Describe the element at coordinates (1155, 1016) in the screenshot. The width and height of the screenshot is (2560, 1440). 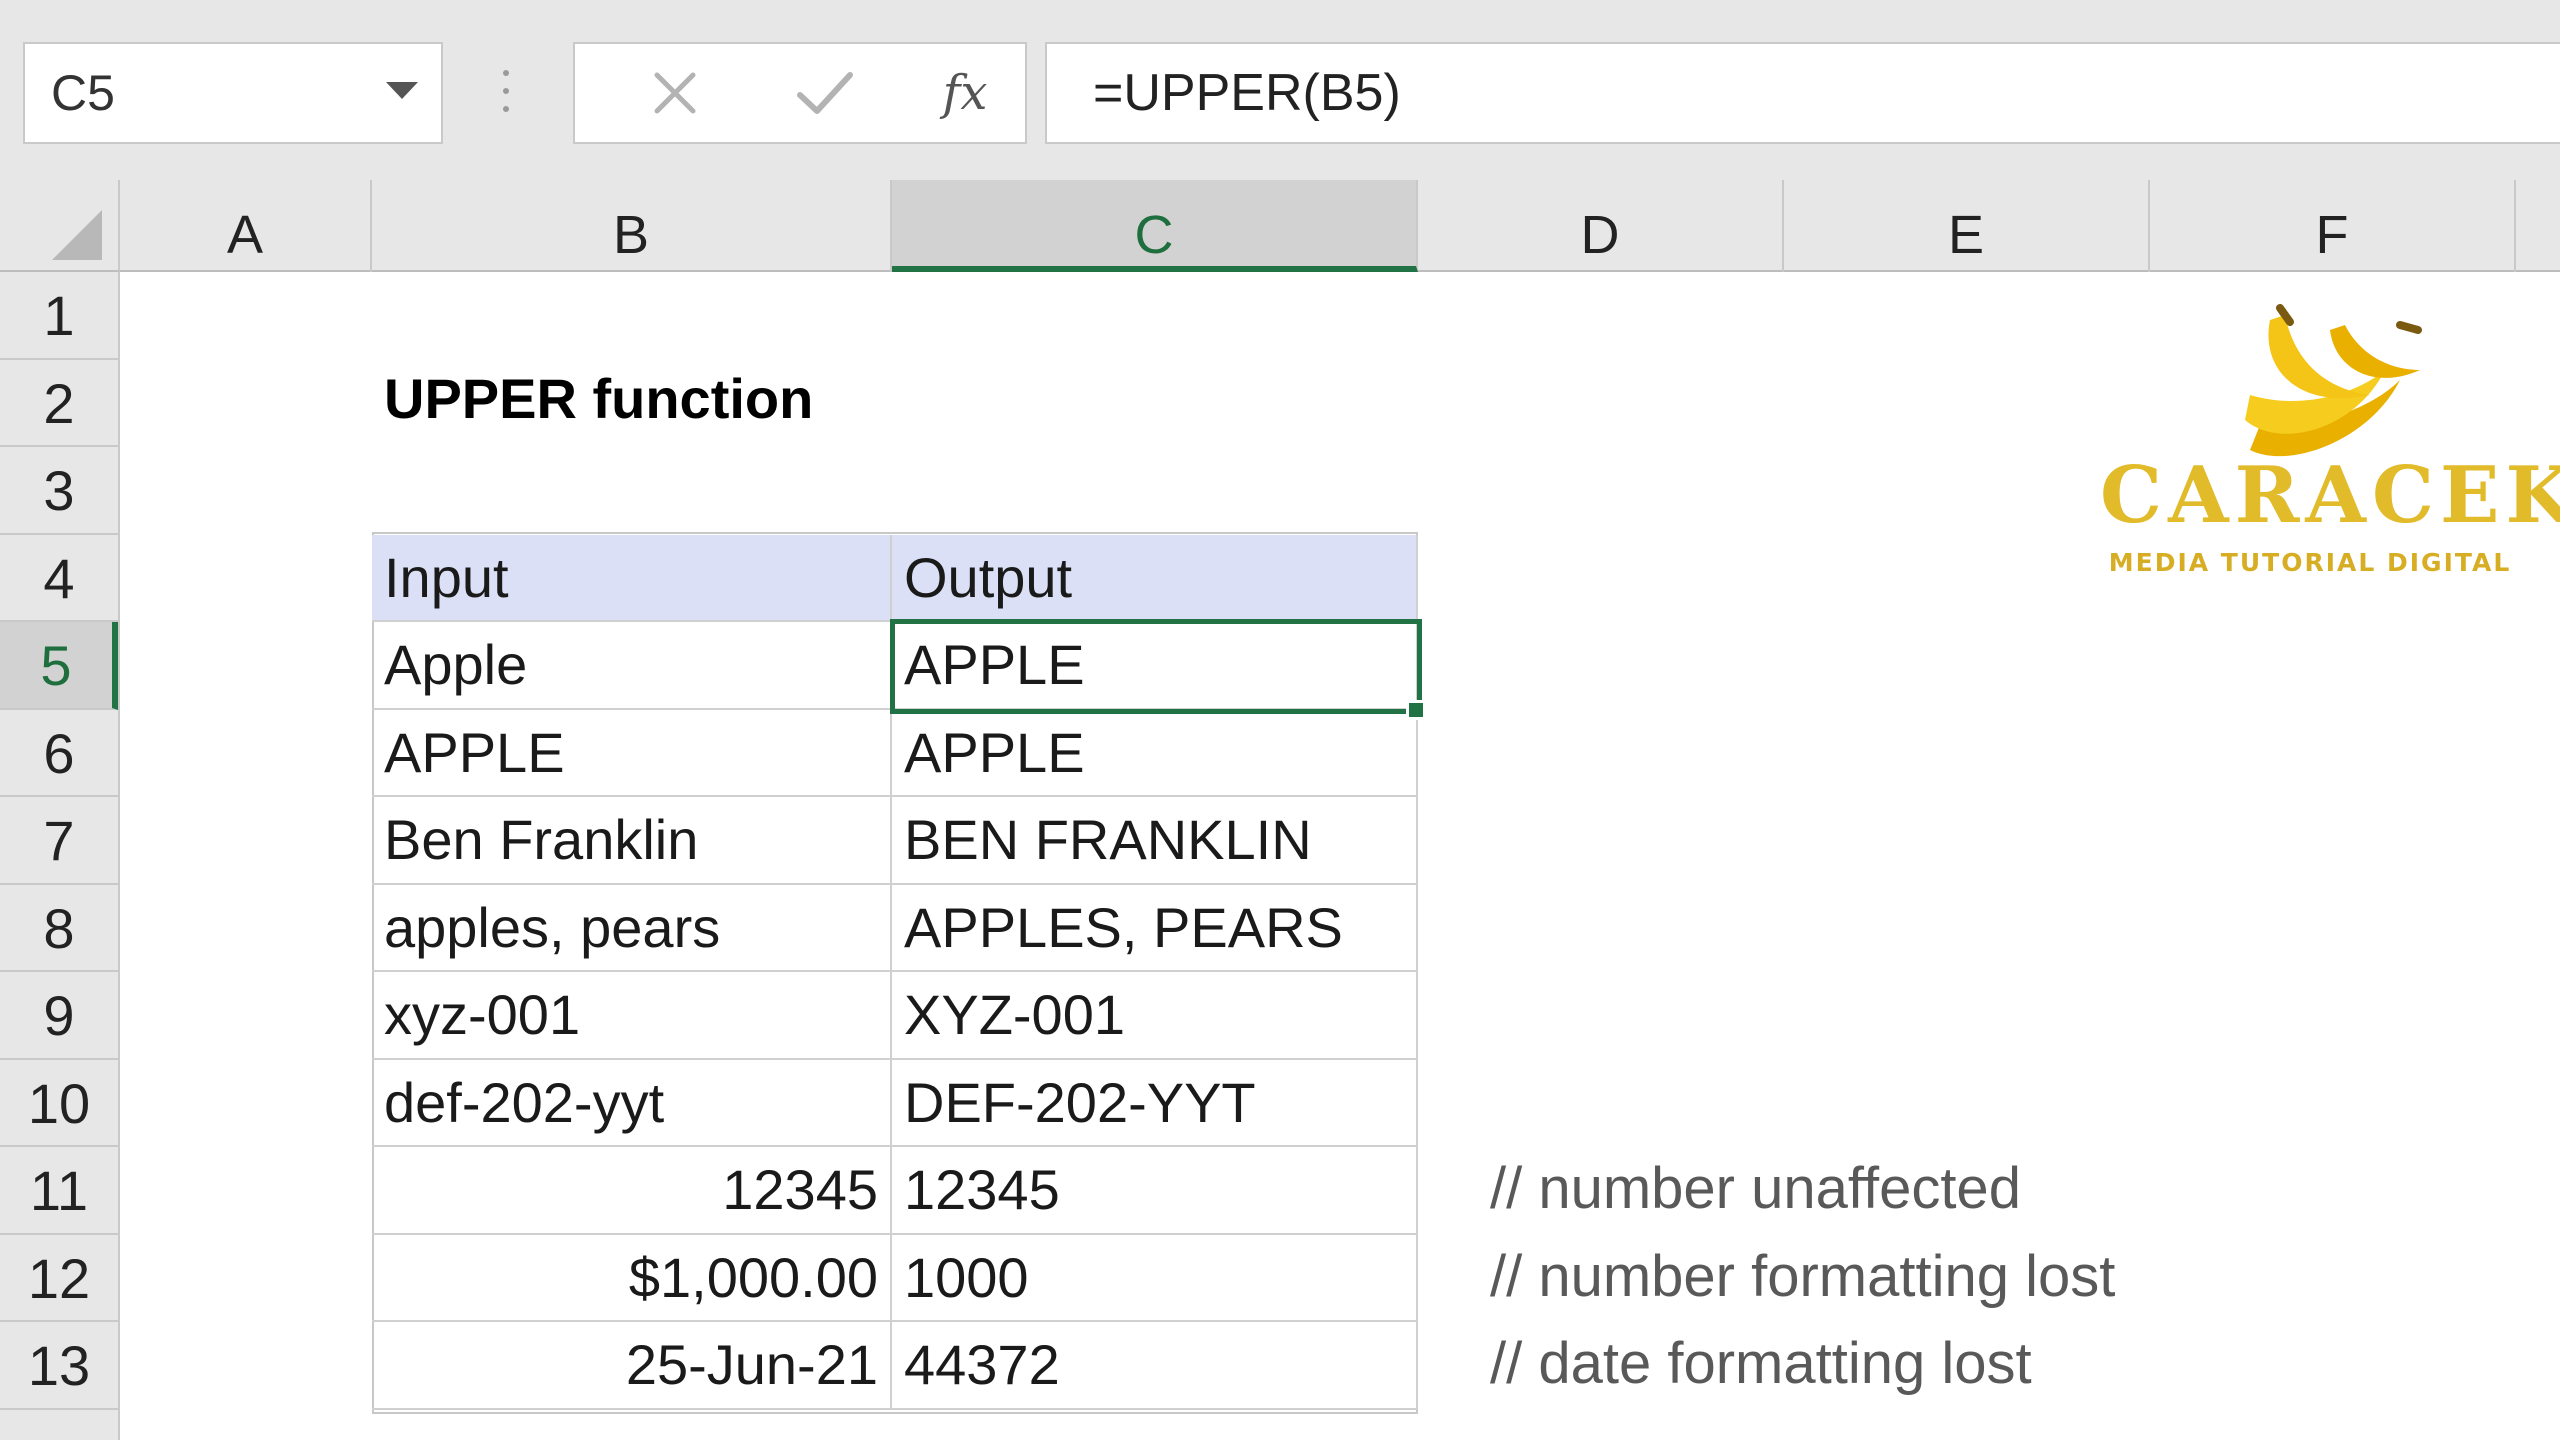
I see `output-cell: XYZ-001` at that location.